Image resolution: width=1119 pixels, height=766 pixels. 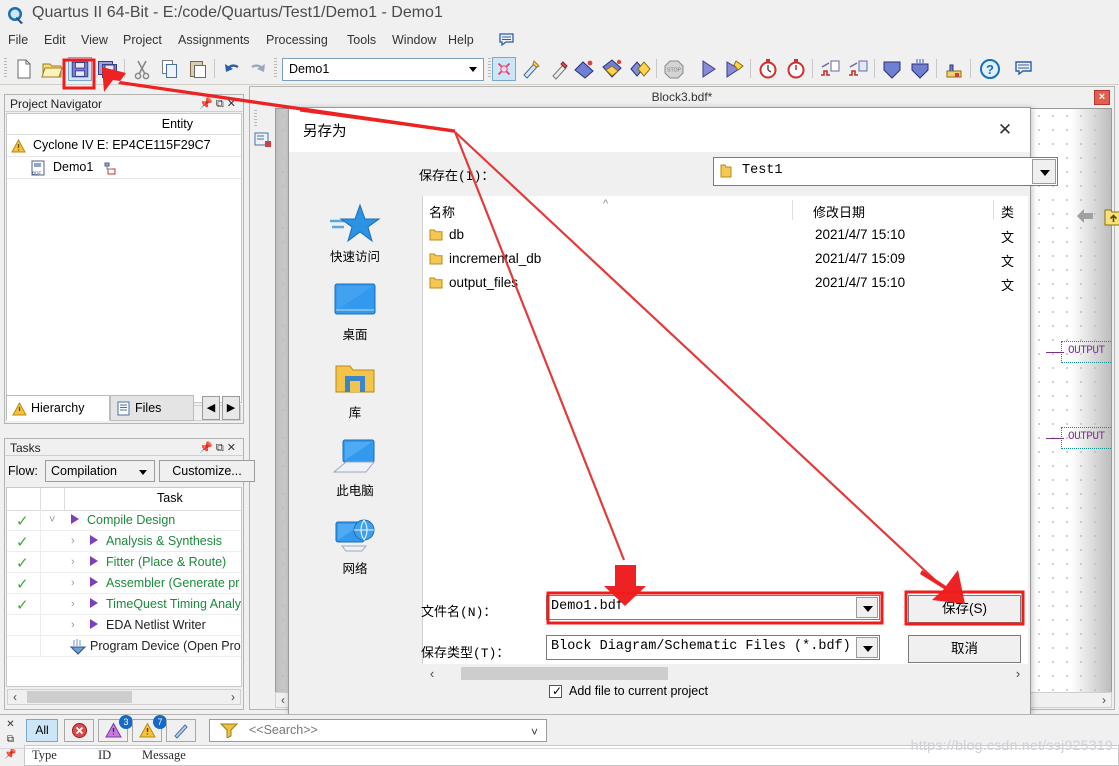 What do you see at coordinates (725, 236) in the screenshot?
I see `file-row: db 2021/4/7 15:10 文` at bounding box center [725, 236].